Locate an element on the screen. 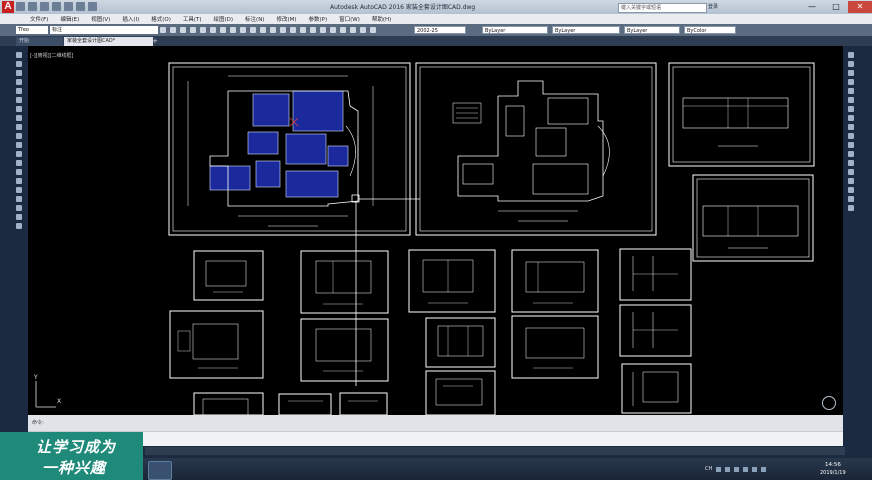 Image resolution: width=872 pixels, height=480 pixels. workspace-select: Tfeo is located at coordinates (32, 30).